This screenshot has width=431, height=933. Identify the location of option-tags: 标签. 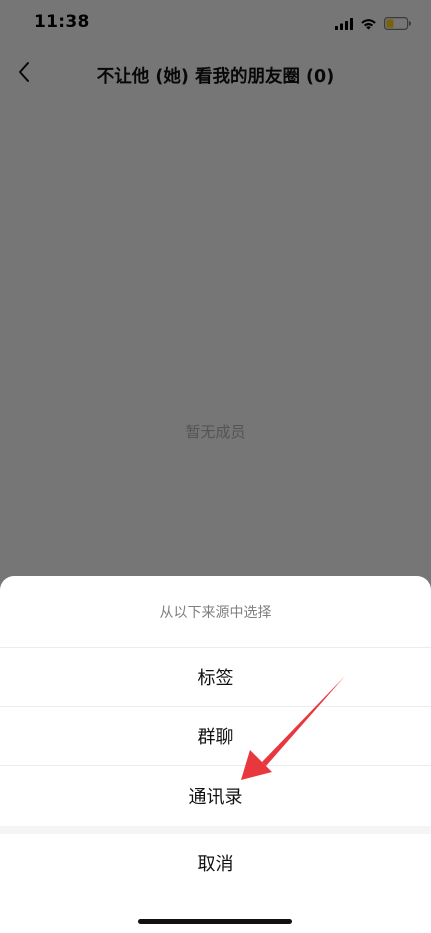
(215, 677).